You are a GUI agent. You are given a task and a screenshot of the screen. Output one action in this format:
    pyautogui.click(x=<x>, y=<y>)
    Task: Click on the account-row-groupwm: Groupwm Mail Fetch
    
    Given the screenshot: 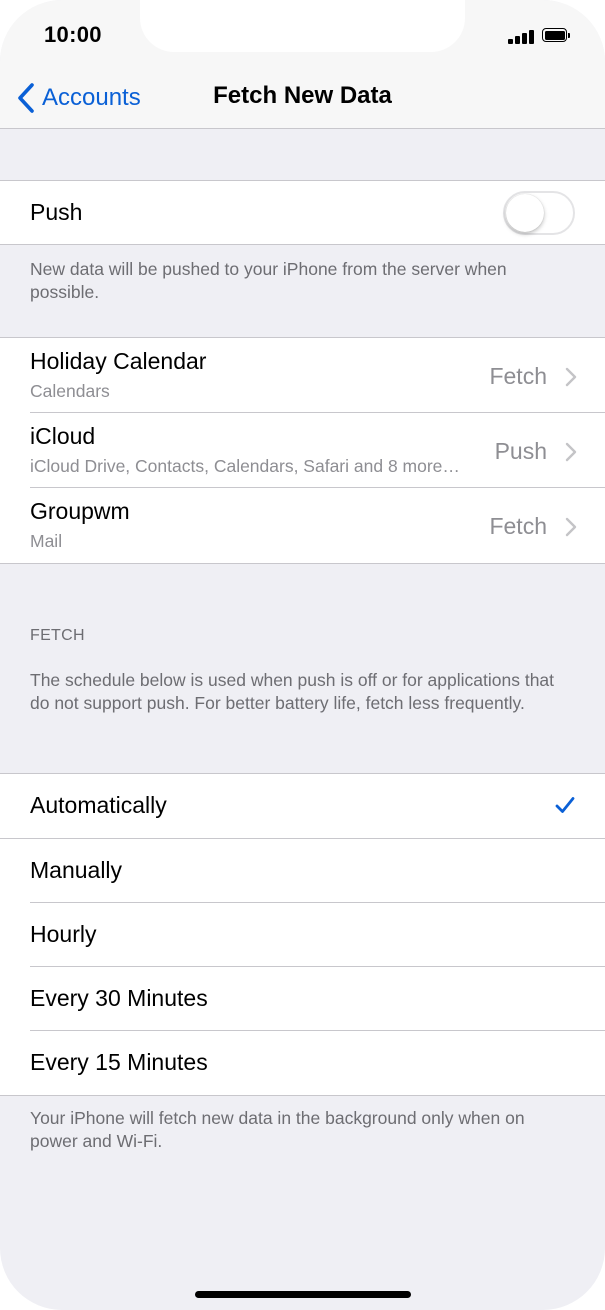 What is the action you would take?
    pyautogui.click(x=302, y=525)
    